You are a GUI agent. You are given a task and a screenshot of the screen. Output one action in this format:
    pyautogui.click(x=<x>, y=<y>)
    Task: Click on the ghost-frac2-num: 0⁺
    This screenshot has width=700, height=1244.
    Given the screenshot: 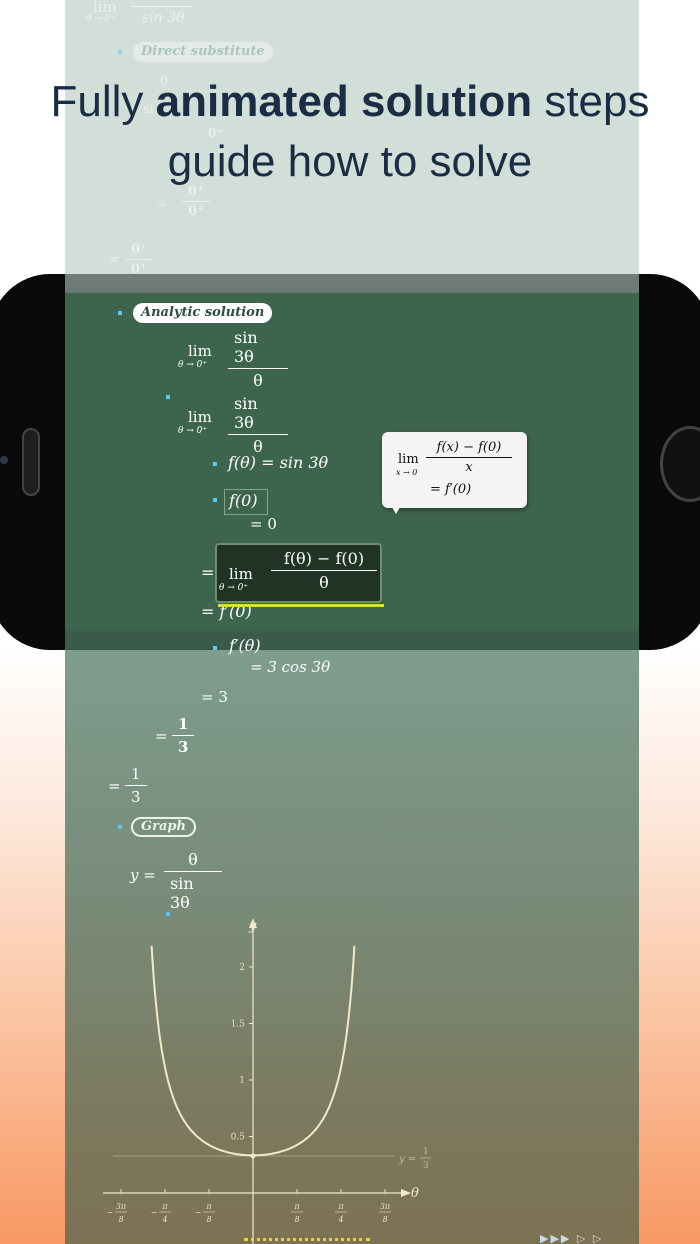 What is the action you would take?
    pyautogui.click(x=139, y=249)
    